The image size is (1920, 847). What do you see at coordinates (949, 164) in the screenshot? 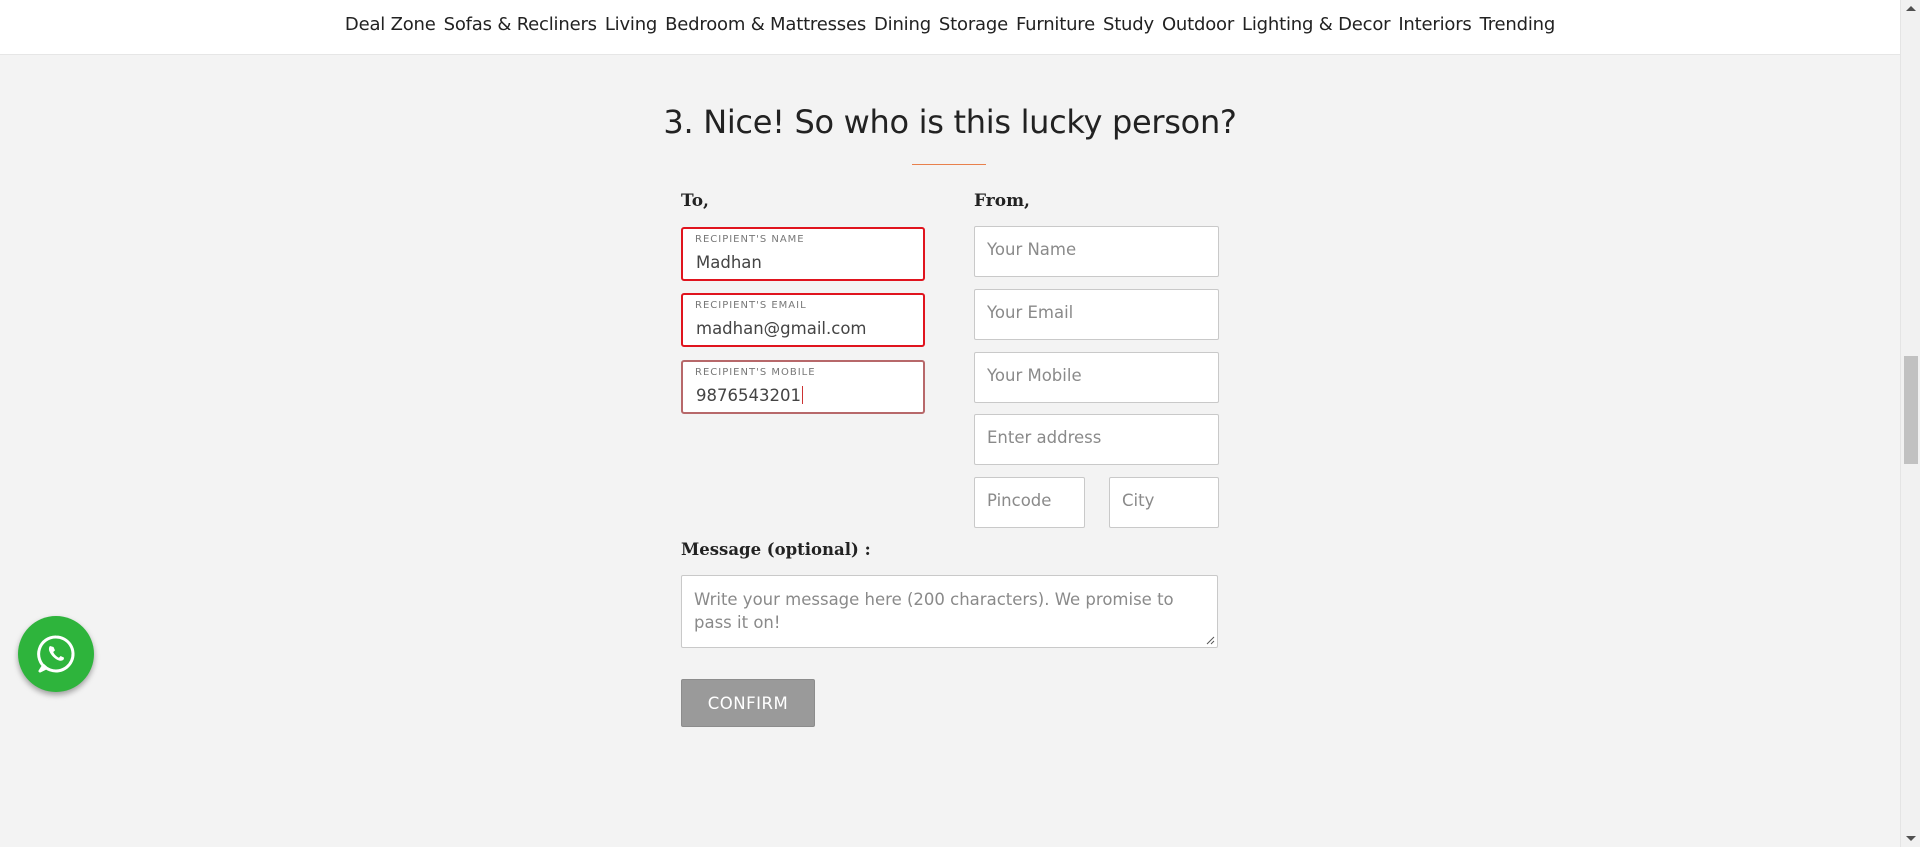
I see `title-divider` at bounding box center [949, 164].